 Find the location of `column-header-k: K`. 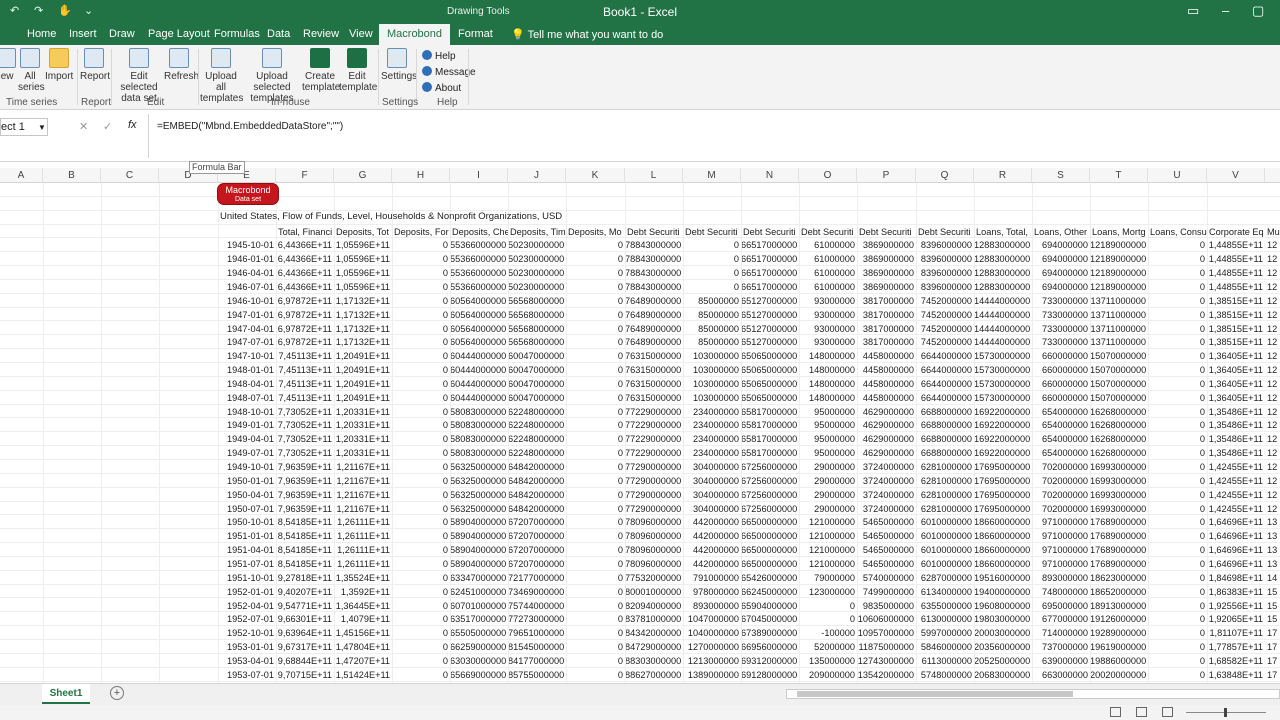

column-header-k: K is located at coordinates (595, 175).